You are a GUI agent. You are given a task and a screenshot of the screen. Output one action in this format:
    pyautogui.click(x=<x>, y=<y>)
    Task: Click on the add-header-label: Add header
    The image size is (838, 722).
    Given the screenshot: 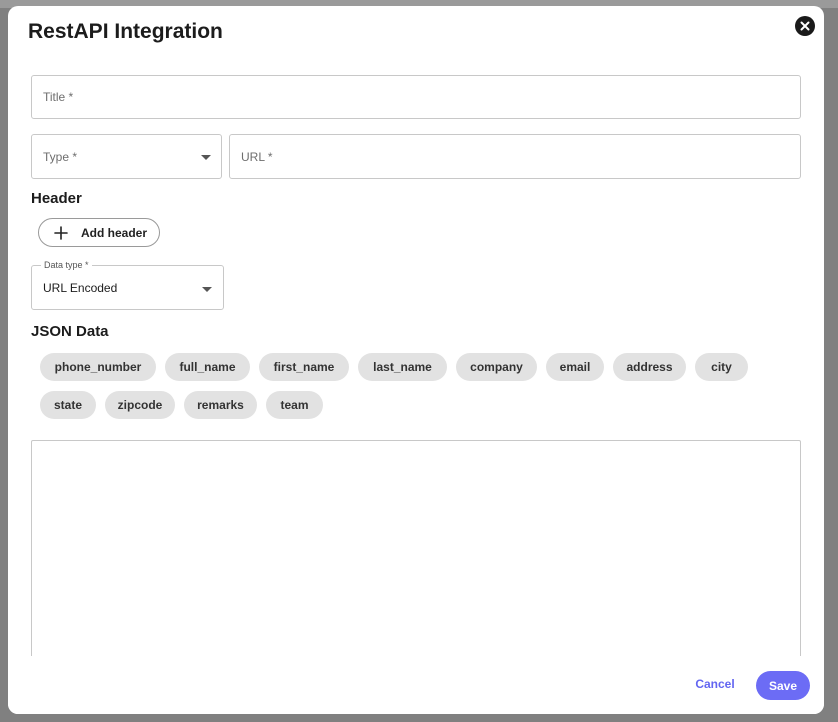 What is the action you would take?
    pyautogui.click(x=114, y=232)
    